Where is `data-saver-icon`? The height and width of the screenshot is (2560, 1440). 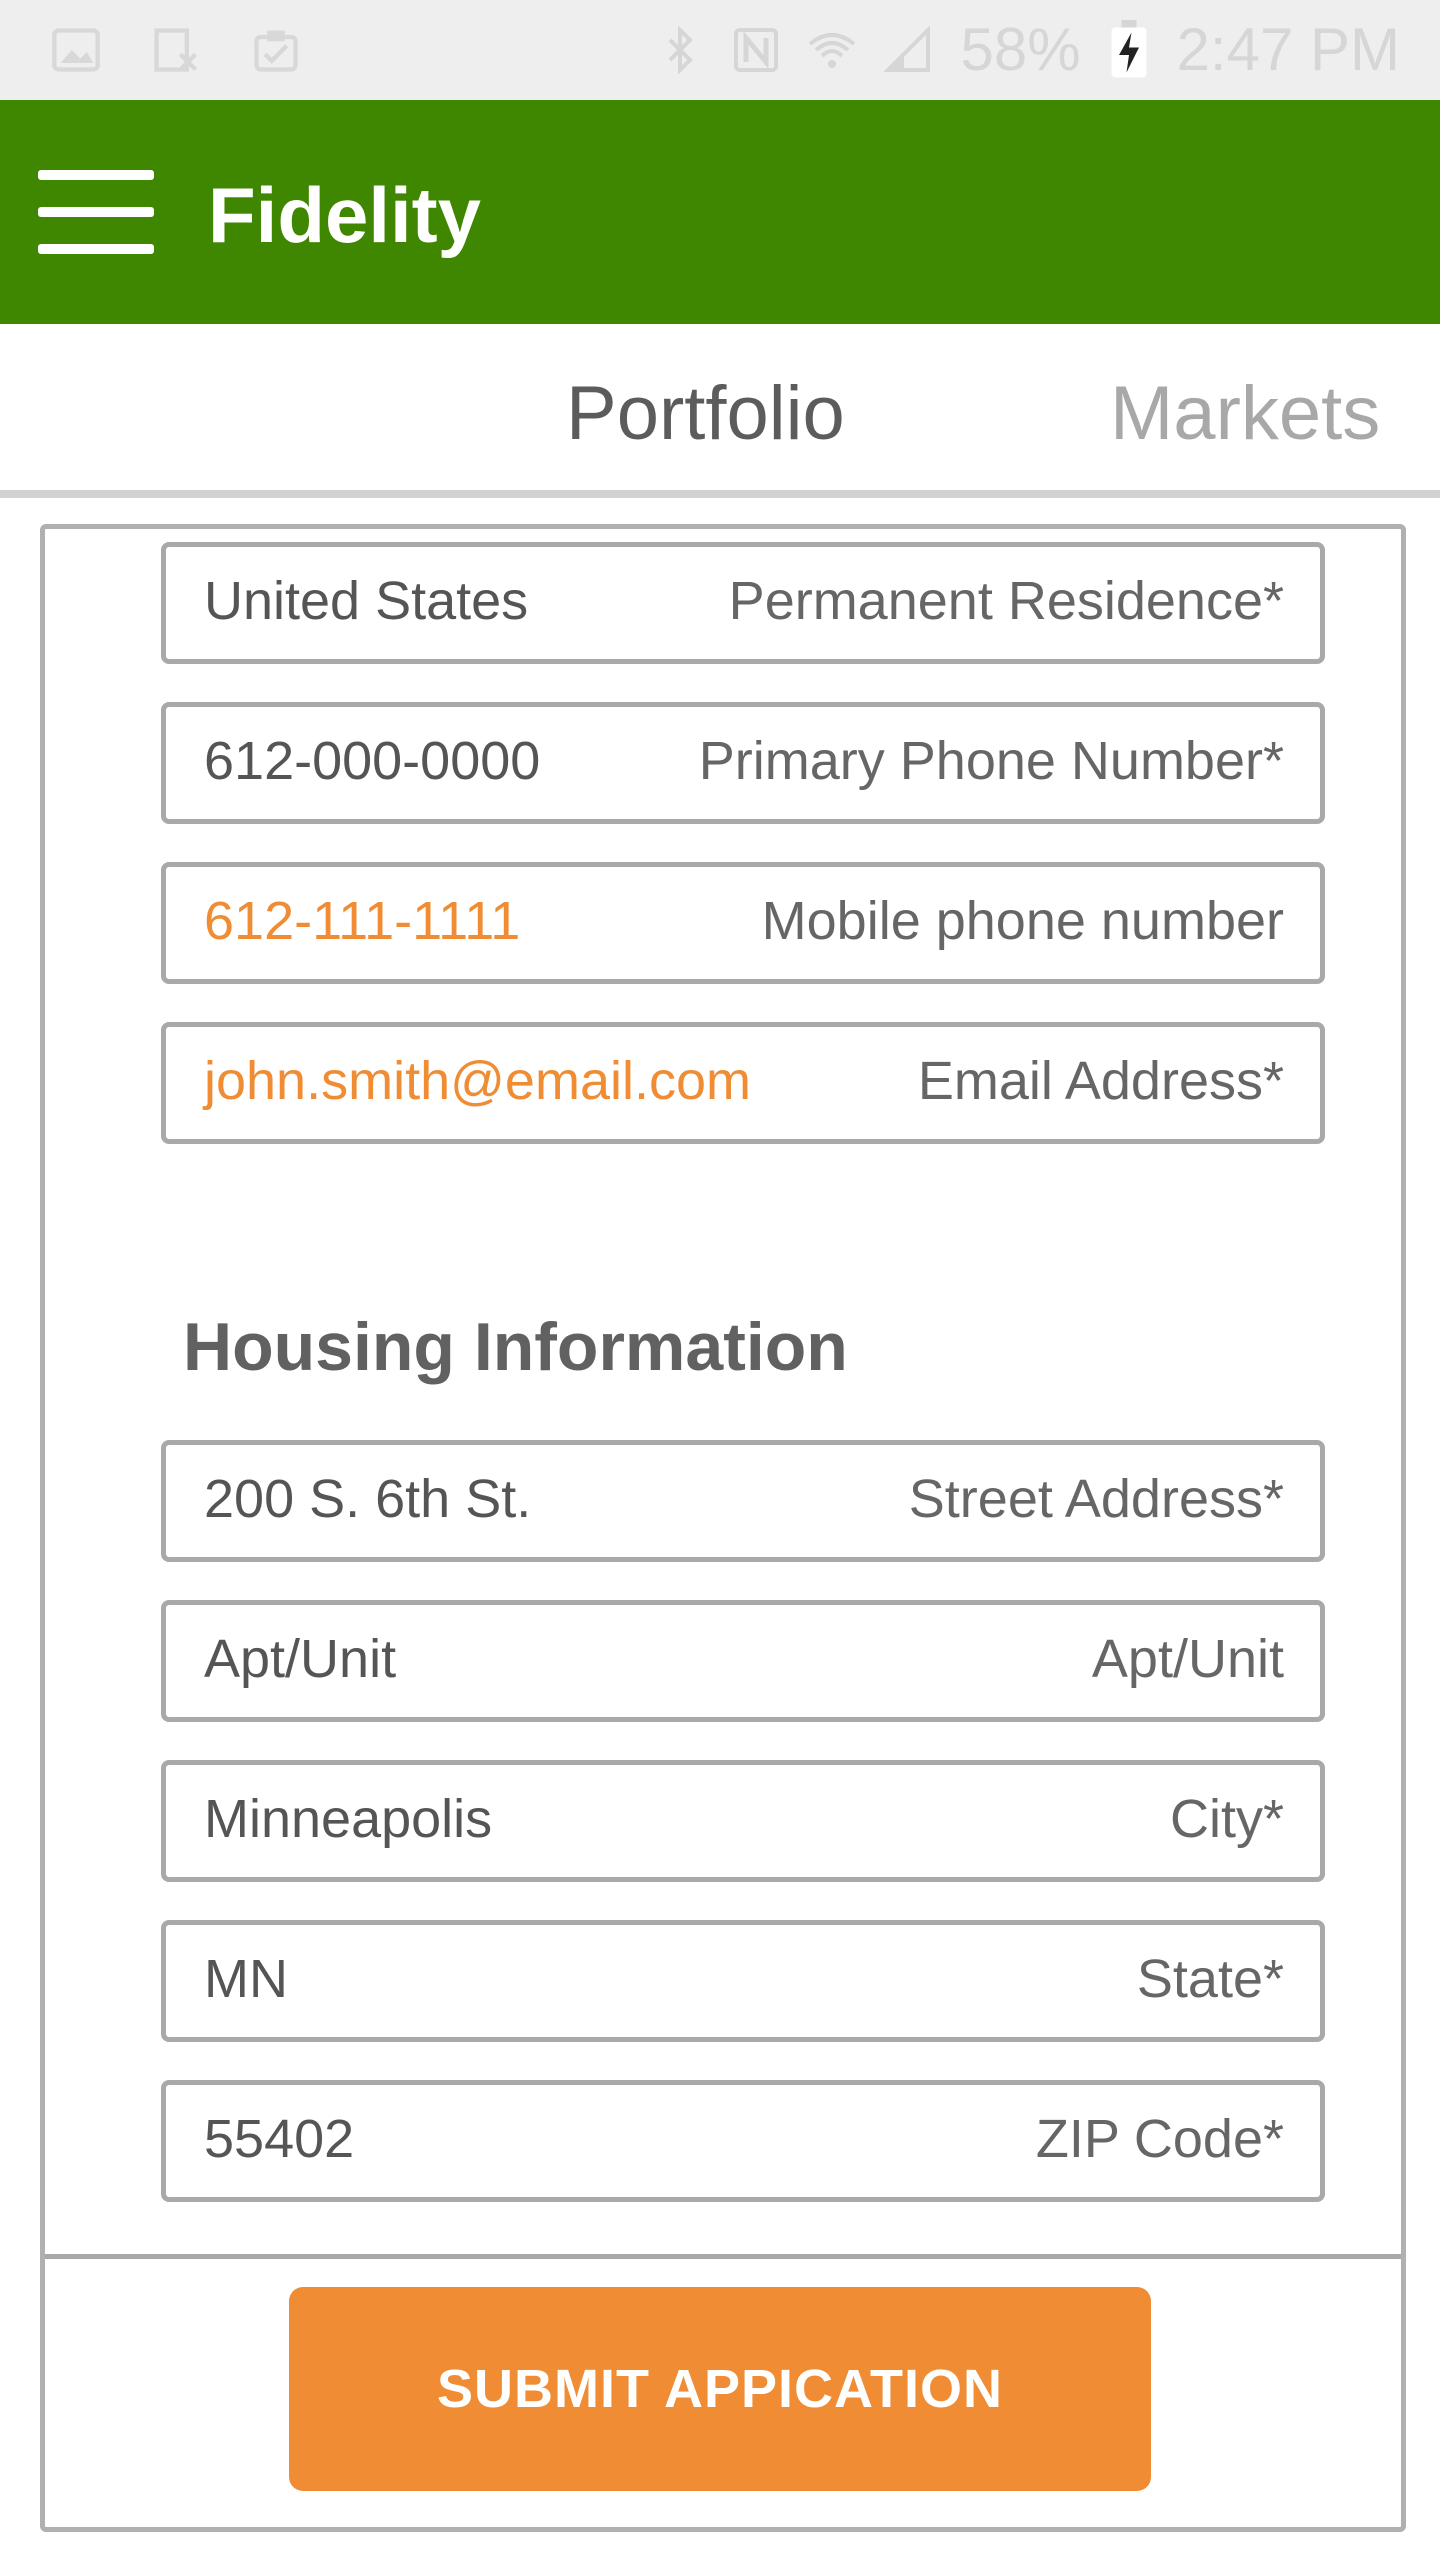
data-saver-icon is located at coordinates (176, 50).